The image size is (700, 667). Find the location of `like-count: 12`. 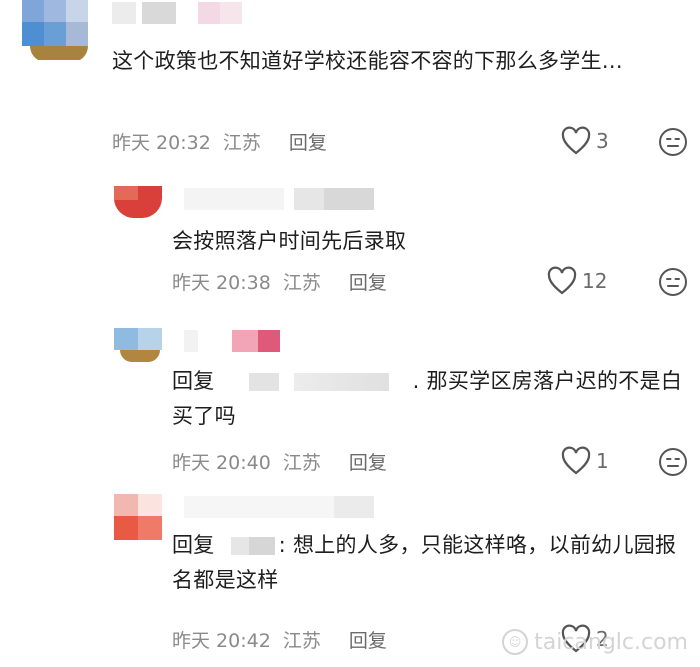

like-count: 12 is located at coordinates (595, 281).